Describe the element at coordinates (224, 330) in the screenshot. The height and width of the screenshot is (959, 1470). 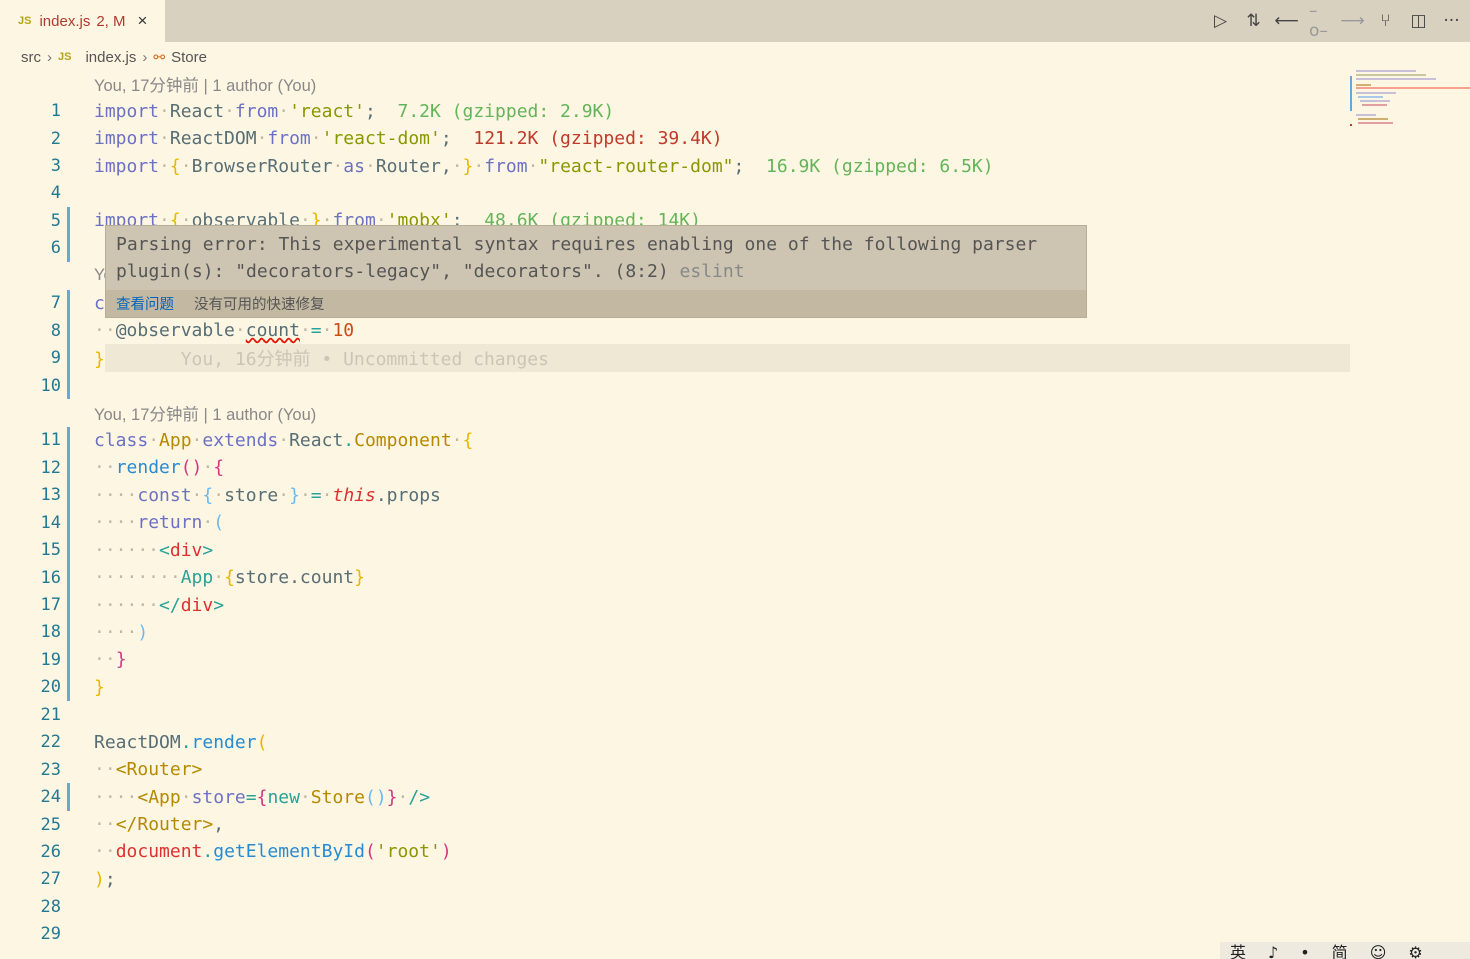
I see `code-text: ··@observable·count·=·10` at that location.